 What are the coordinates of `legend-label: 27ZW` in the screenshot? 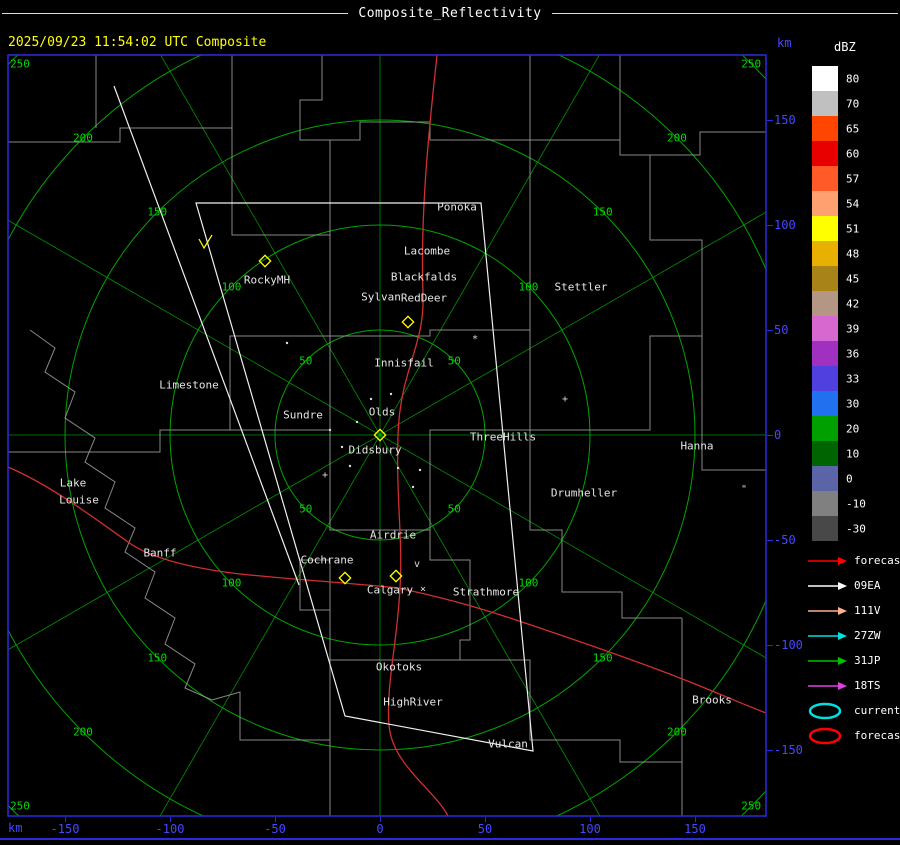 It's located at (867, 635).